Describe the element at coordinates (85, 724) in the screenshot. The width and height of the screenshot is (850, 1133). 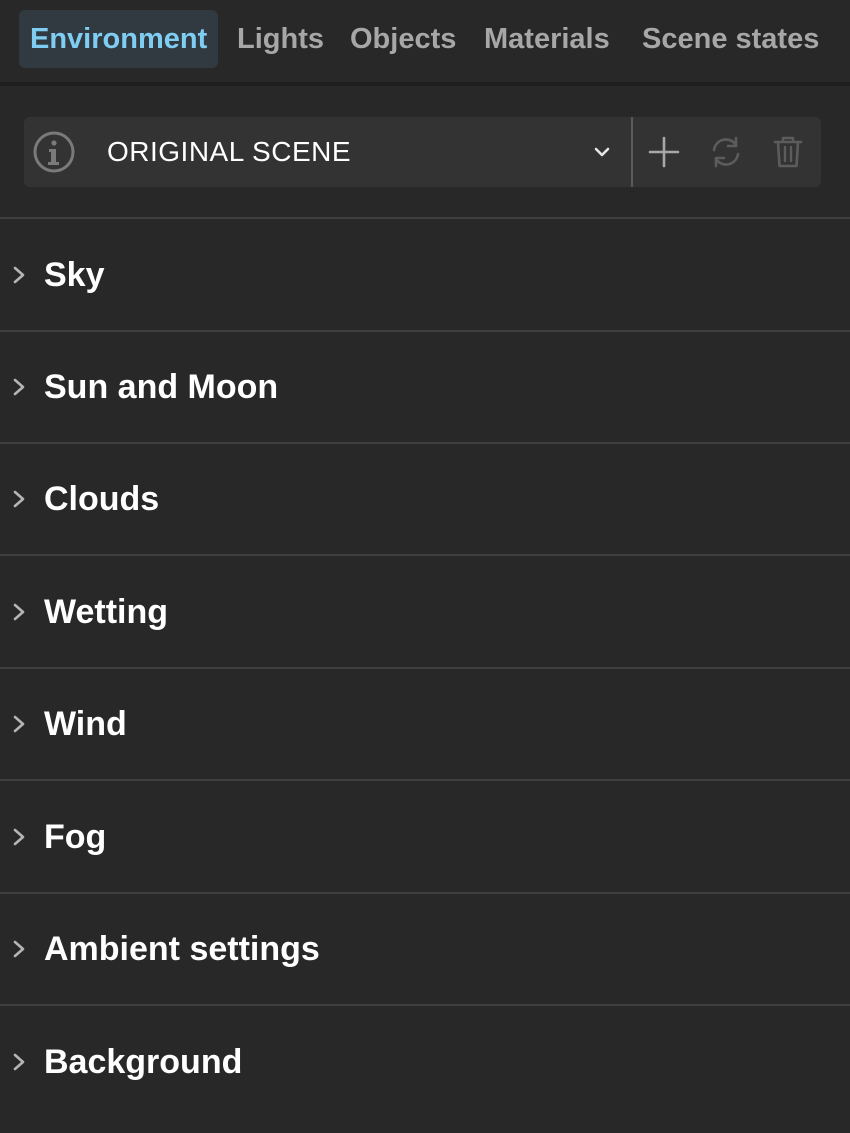
I see `section-label: Wind` at that location.